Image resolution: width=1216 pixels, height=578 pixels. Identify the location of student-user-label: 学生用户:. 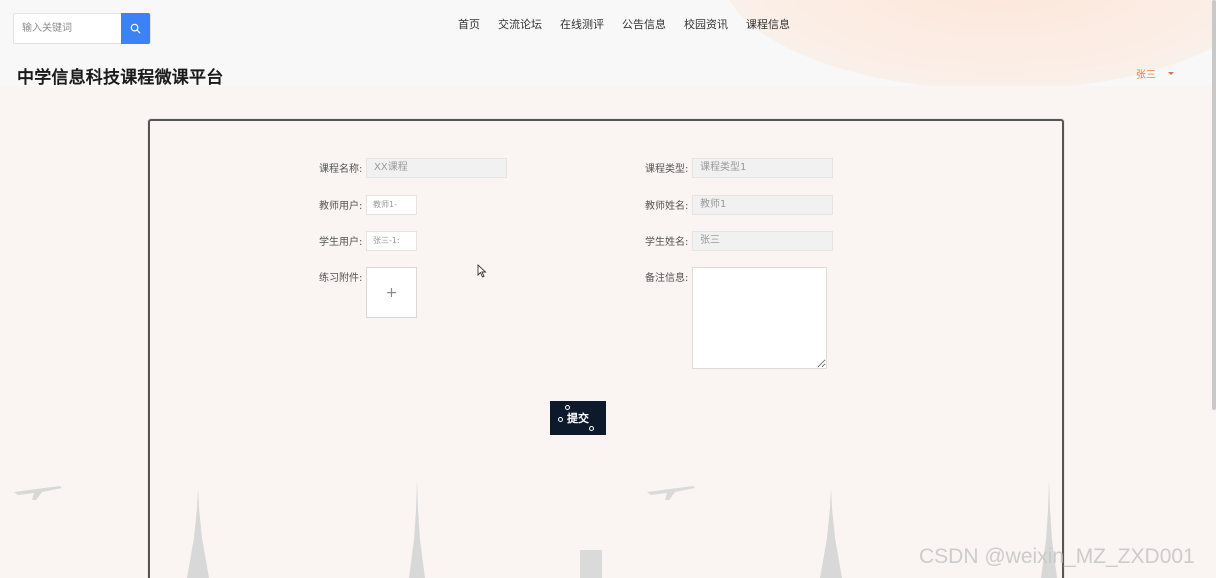
(341, 242).